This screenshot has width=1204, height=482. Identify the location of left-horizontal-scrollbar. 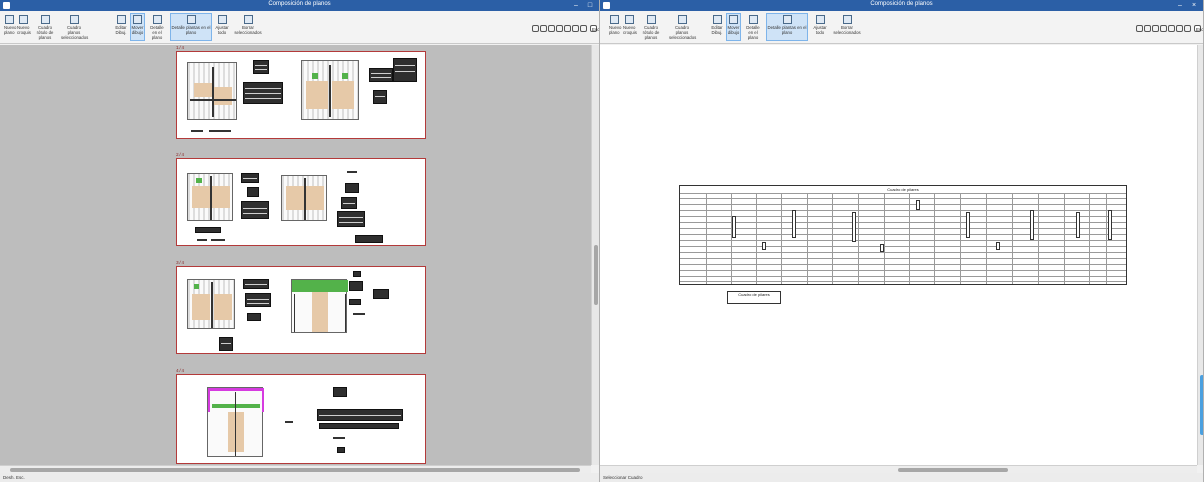
(295, 469).